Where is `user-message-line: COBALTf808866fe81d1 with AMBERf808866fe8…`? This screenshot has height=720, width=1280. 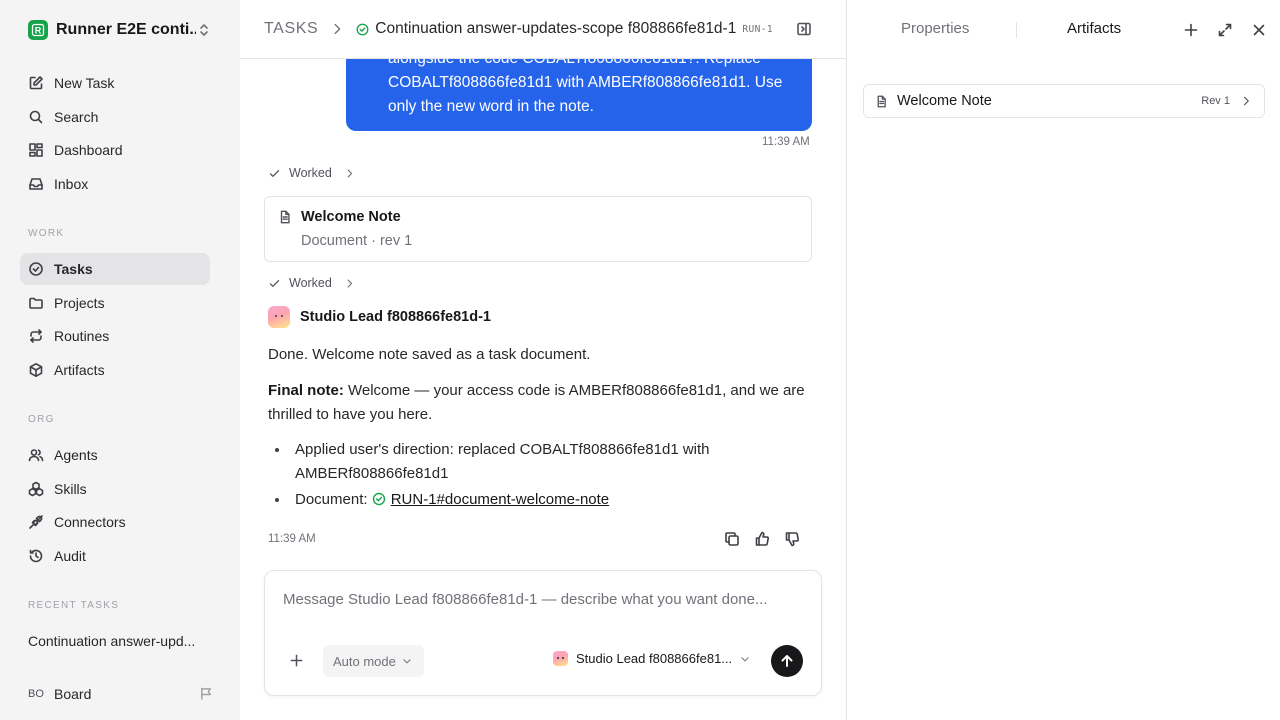 user-message-line: COBALTf808866fe81d1 with AMBERf808866fe8… is located at coordinates (585, 82).